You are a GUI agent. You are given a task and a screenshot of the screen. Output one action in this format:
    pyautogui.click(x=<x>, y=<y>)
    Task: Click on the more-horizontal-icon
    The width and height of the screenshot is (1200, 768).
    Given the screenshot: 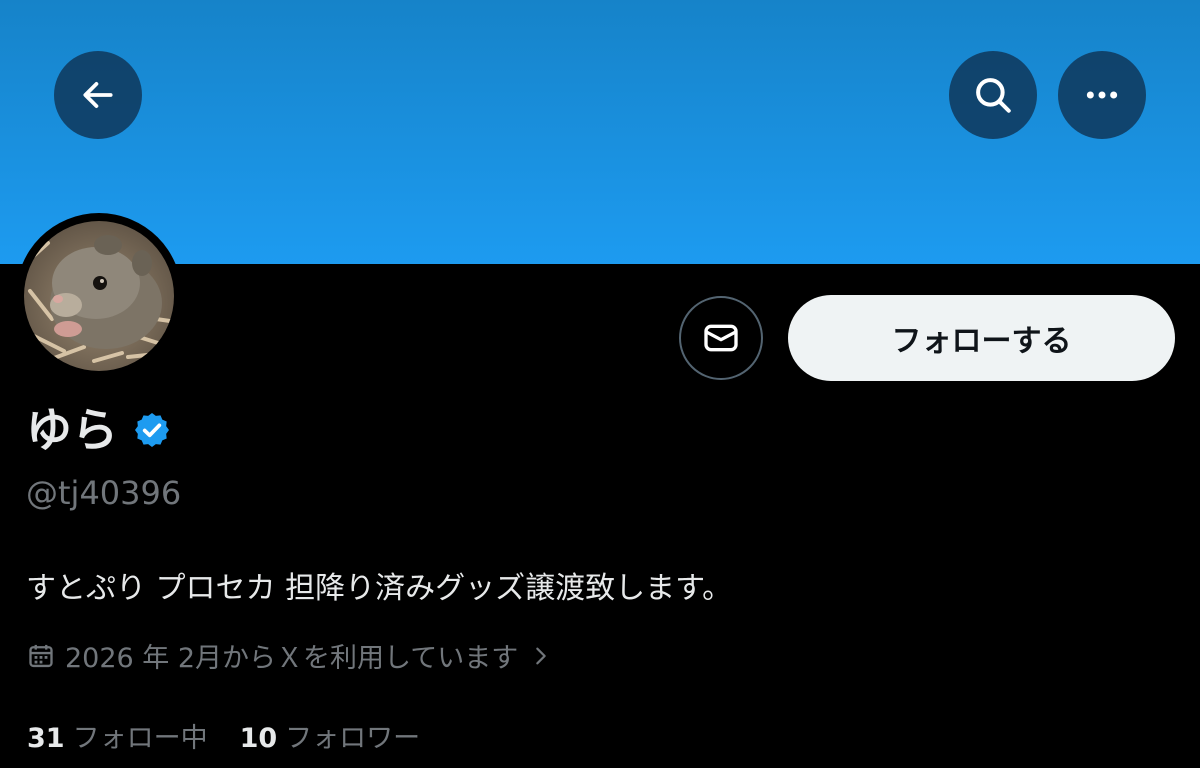 What is the action you would take?
    pyautogui.click(x=1102, y=95)
    